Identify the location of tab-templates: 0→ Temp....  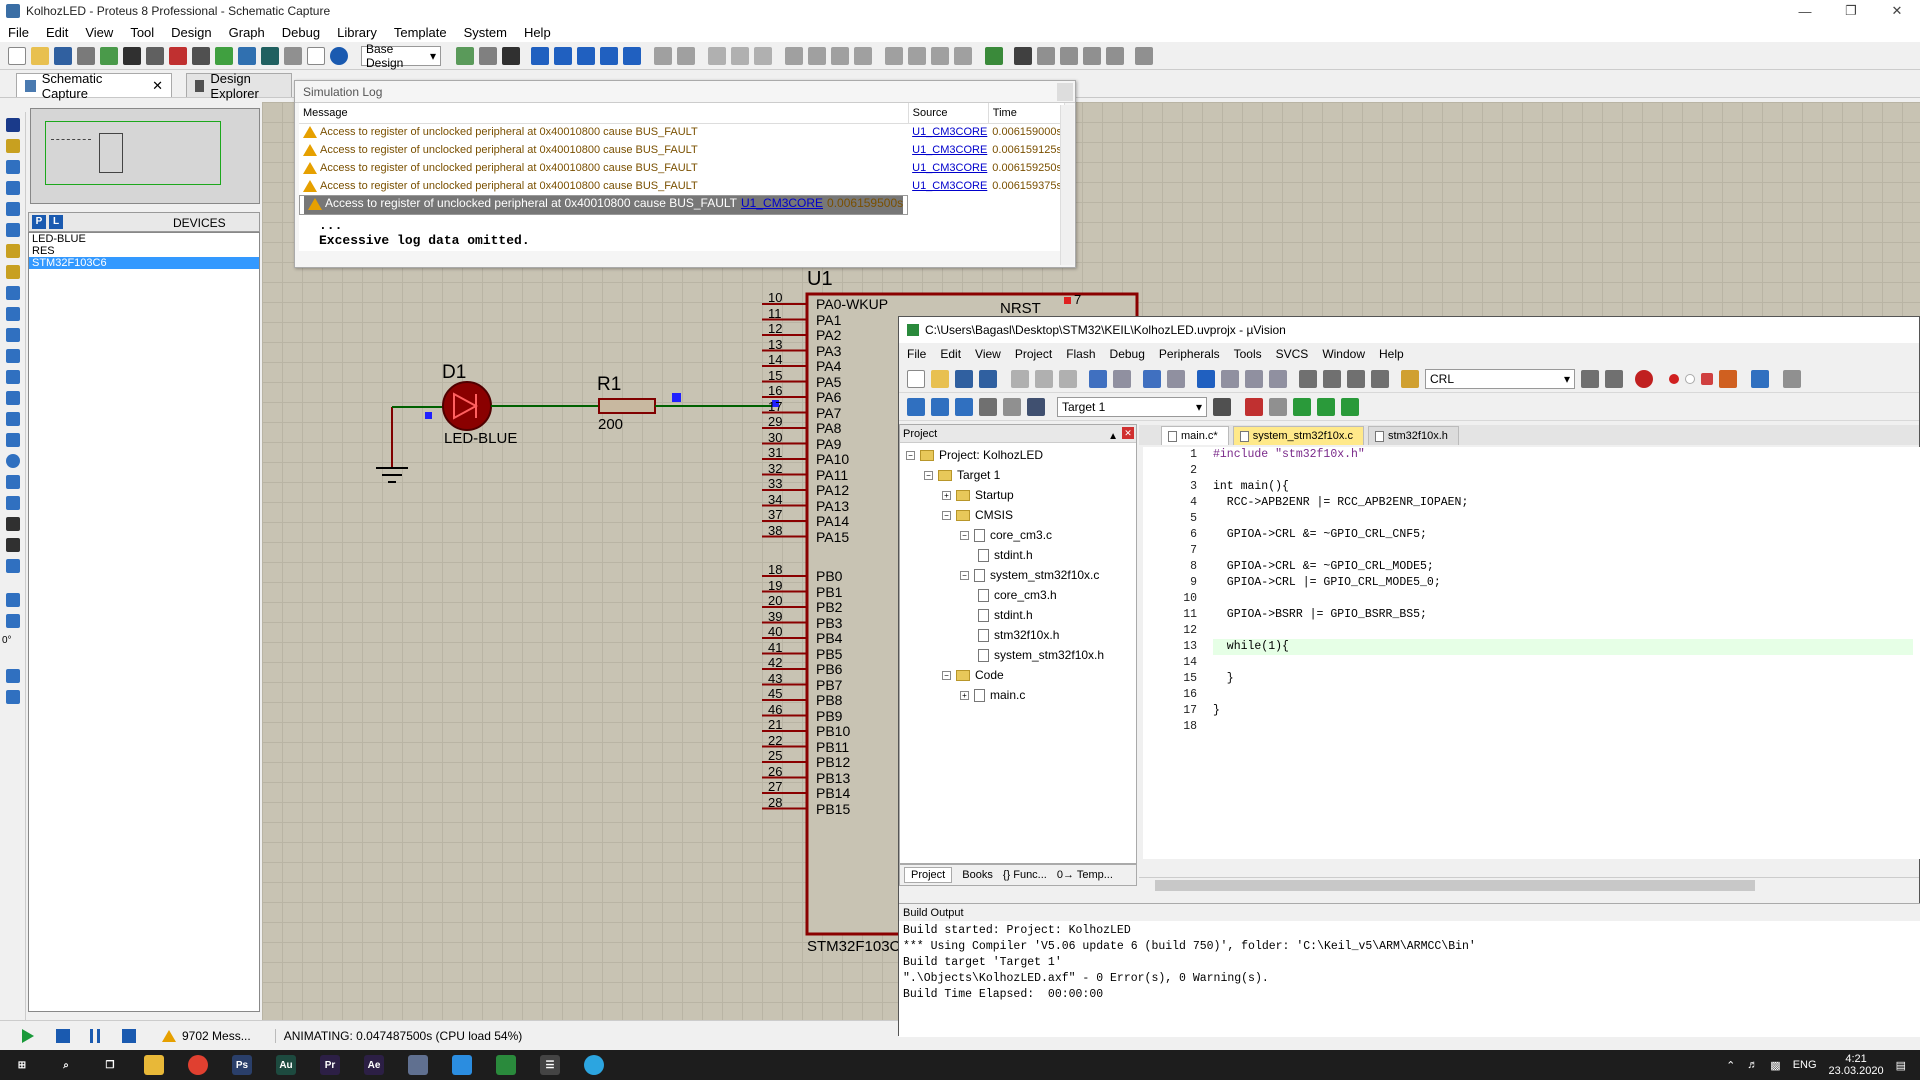
(1085, 875).